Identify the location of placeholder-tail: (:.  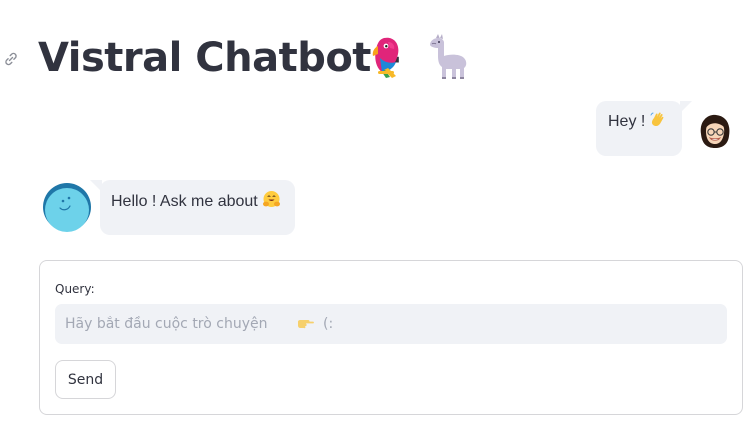
(328, 324).